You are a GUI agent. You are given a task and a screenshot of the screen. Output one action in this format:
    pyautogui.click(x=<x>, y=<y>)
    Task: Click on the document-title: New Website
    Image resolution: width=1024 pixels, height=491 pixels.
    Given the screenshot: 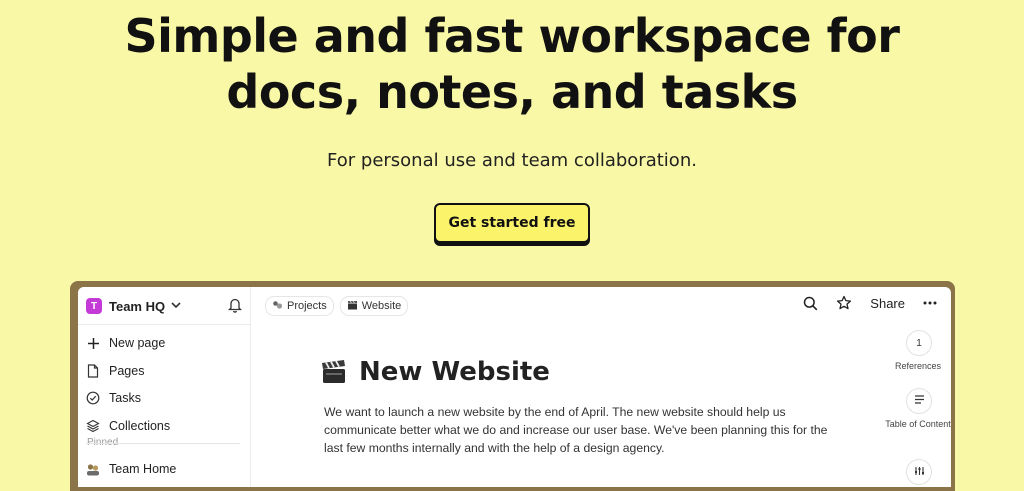 What is the action you would take?
    pyautogui.click(x=435, y=372)
    